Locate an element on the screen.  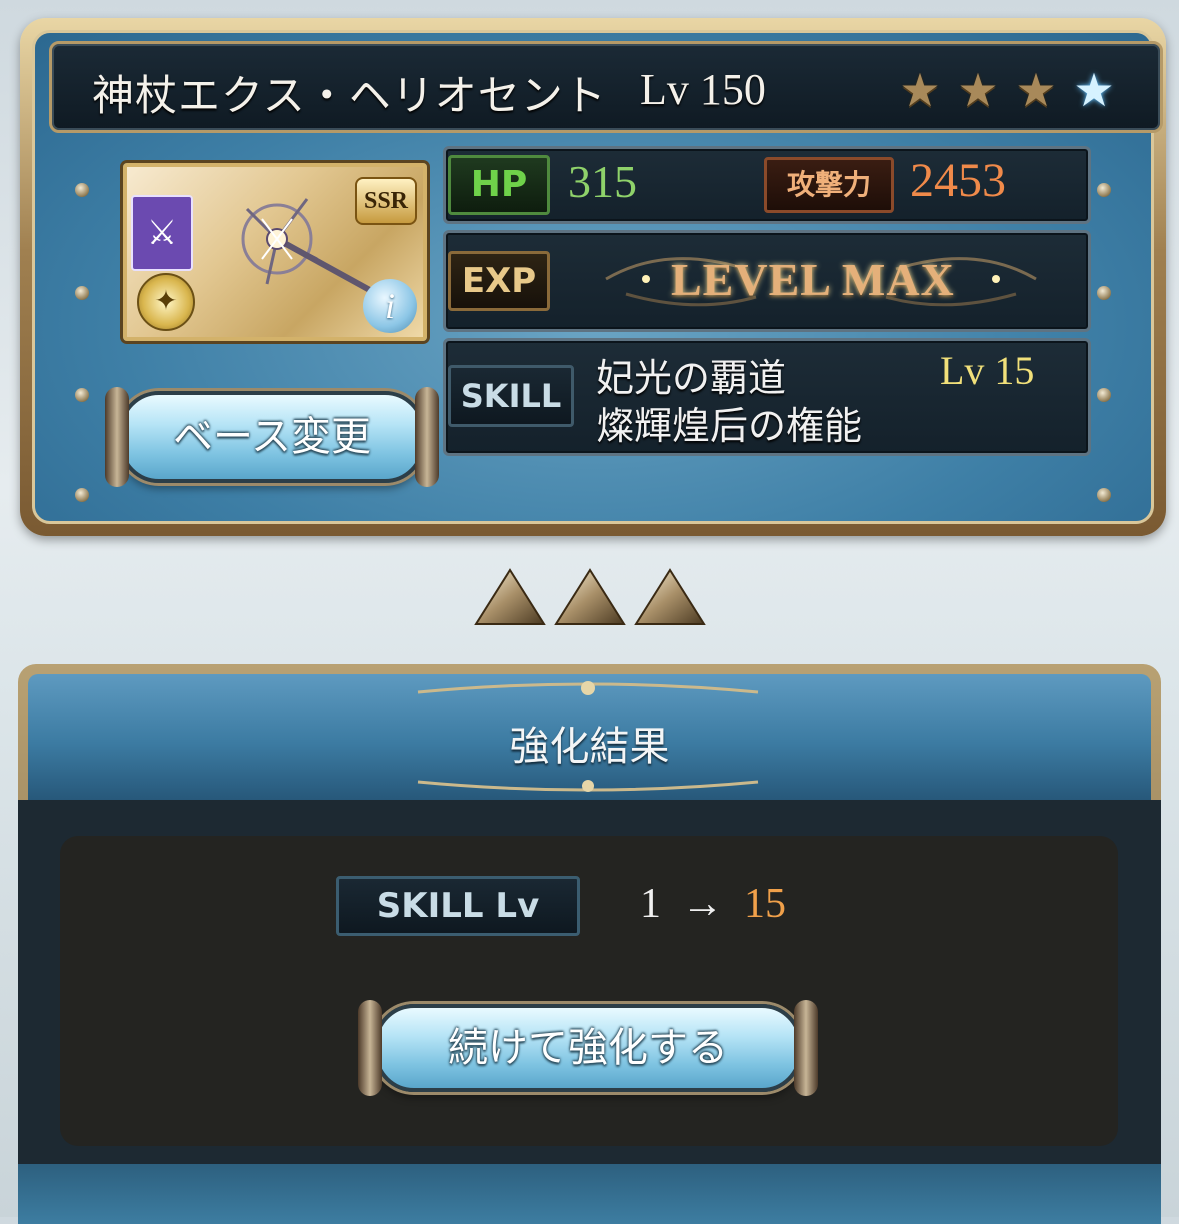
skill-panel: SKILL 妃光の覇道 燦輝煌后の権能 Lv 15 is located at coordinates (767, 397).